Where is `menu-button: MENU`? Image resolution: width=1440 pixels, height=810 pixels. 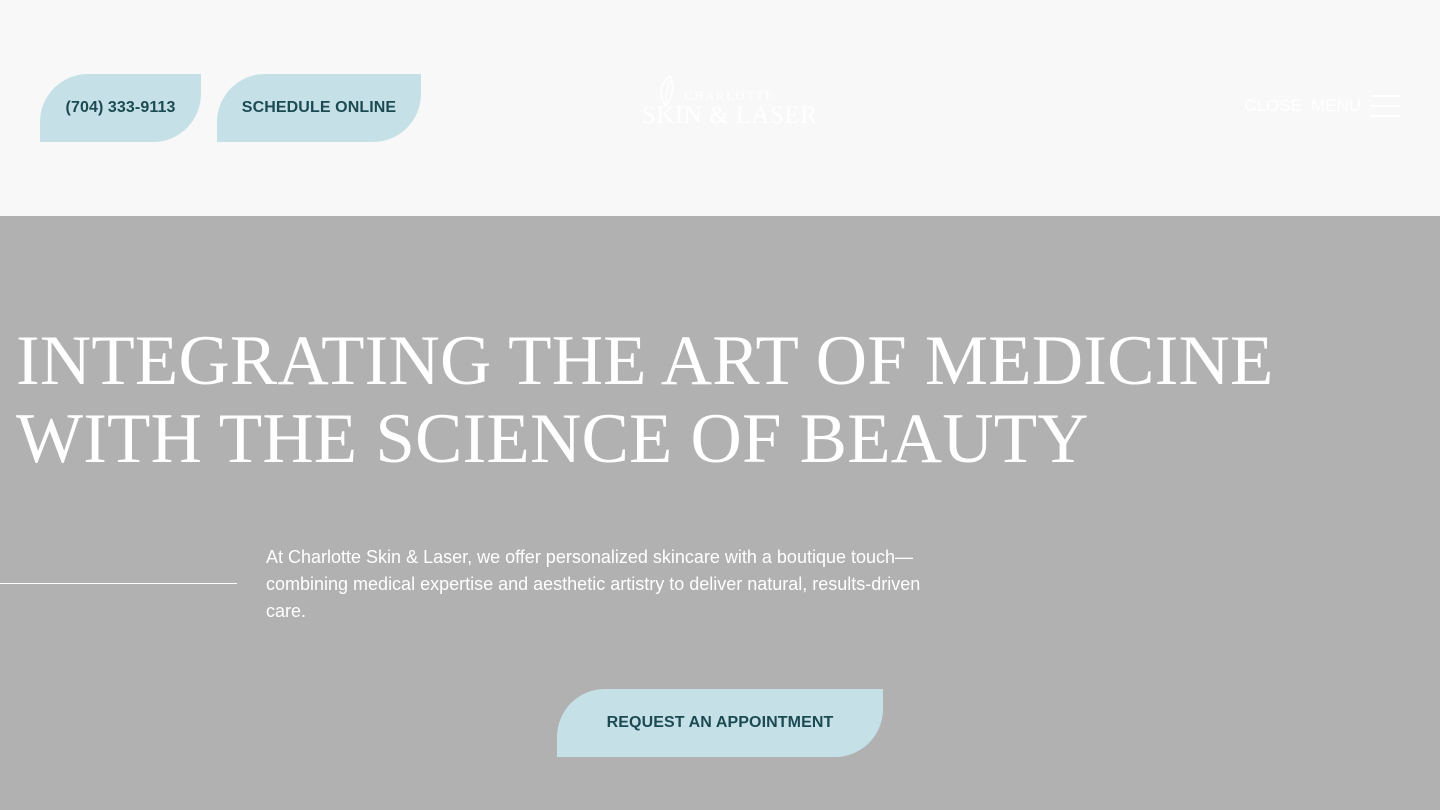
menu-button: MENU is located at coordinates (1336, 106).